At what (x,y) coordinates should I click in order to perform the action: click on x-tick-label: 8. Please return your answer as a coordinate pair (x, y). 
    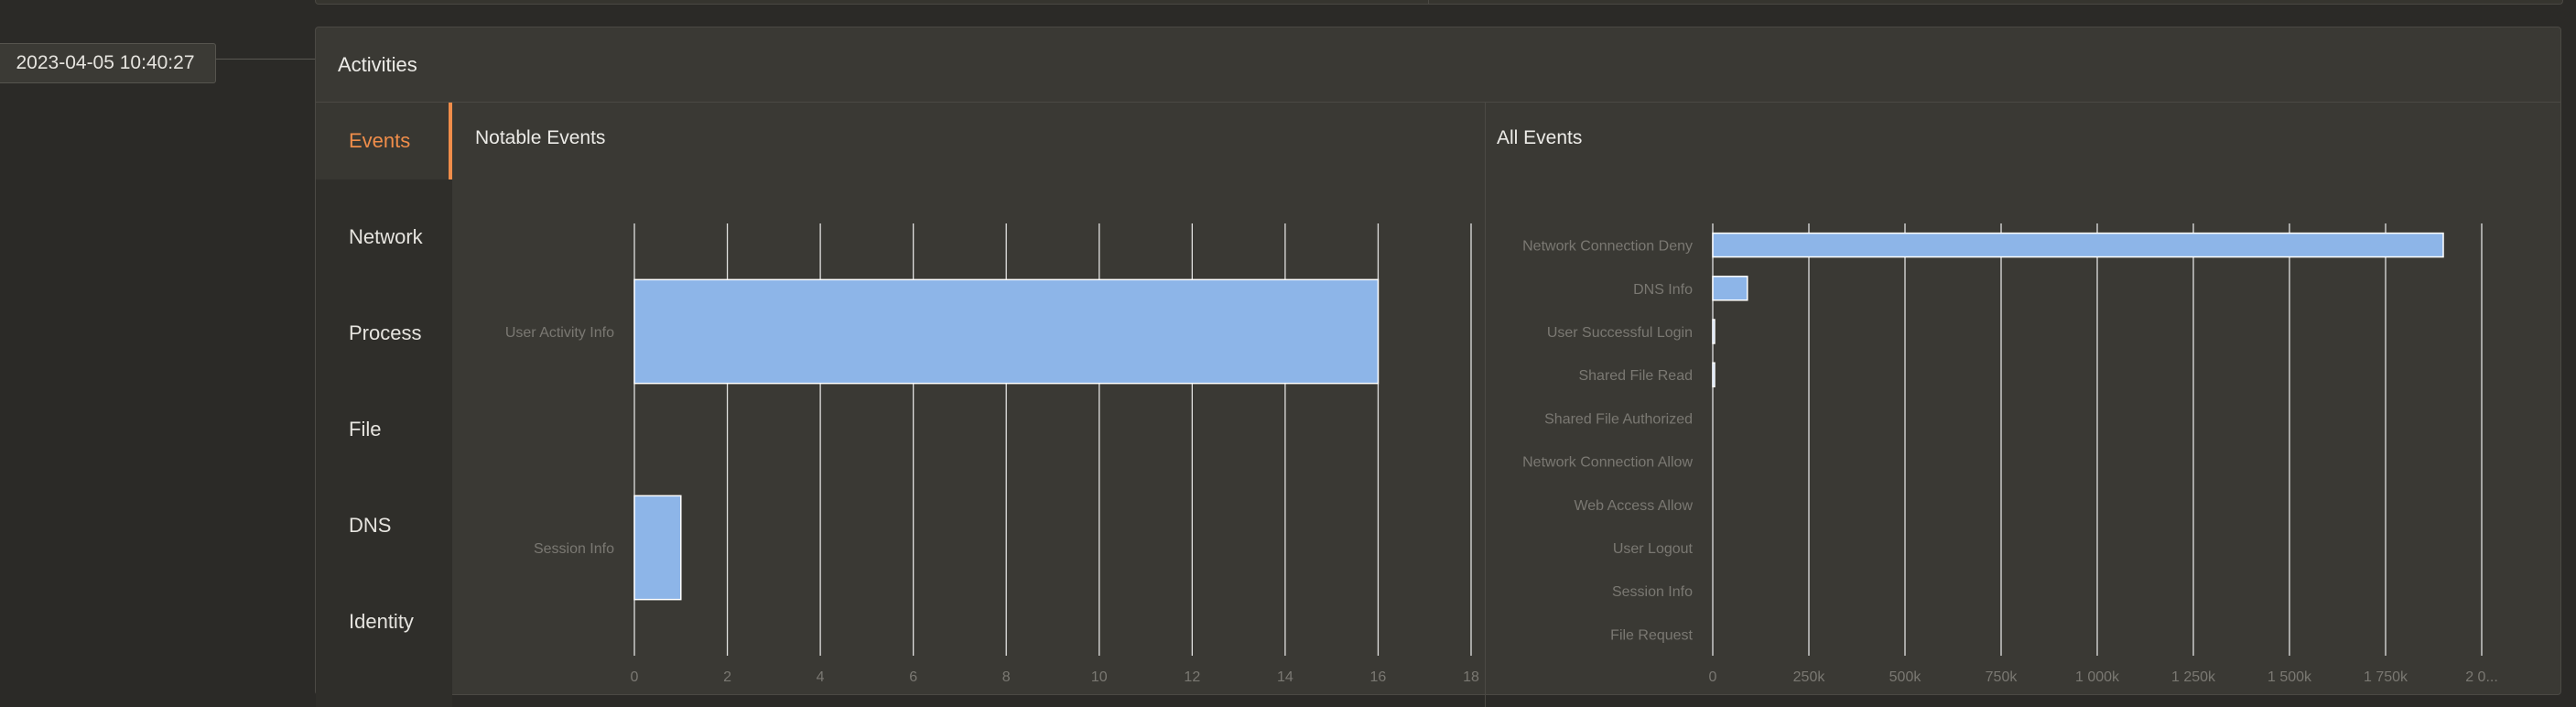
    Looking at the image, I should click on (1007, 677).